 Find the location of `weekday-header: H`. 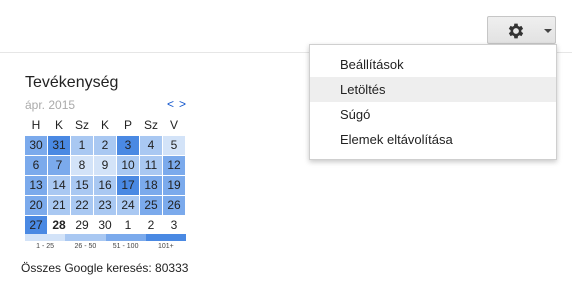

weekday-header: H is located at coordinates (36, 125).